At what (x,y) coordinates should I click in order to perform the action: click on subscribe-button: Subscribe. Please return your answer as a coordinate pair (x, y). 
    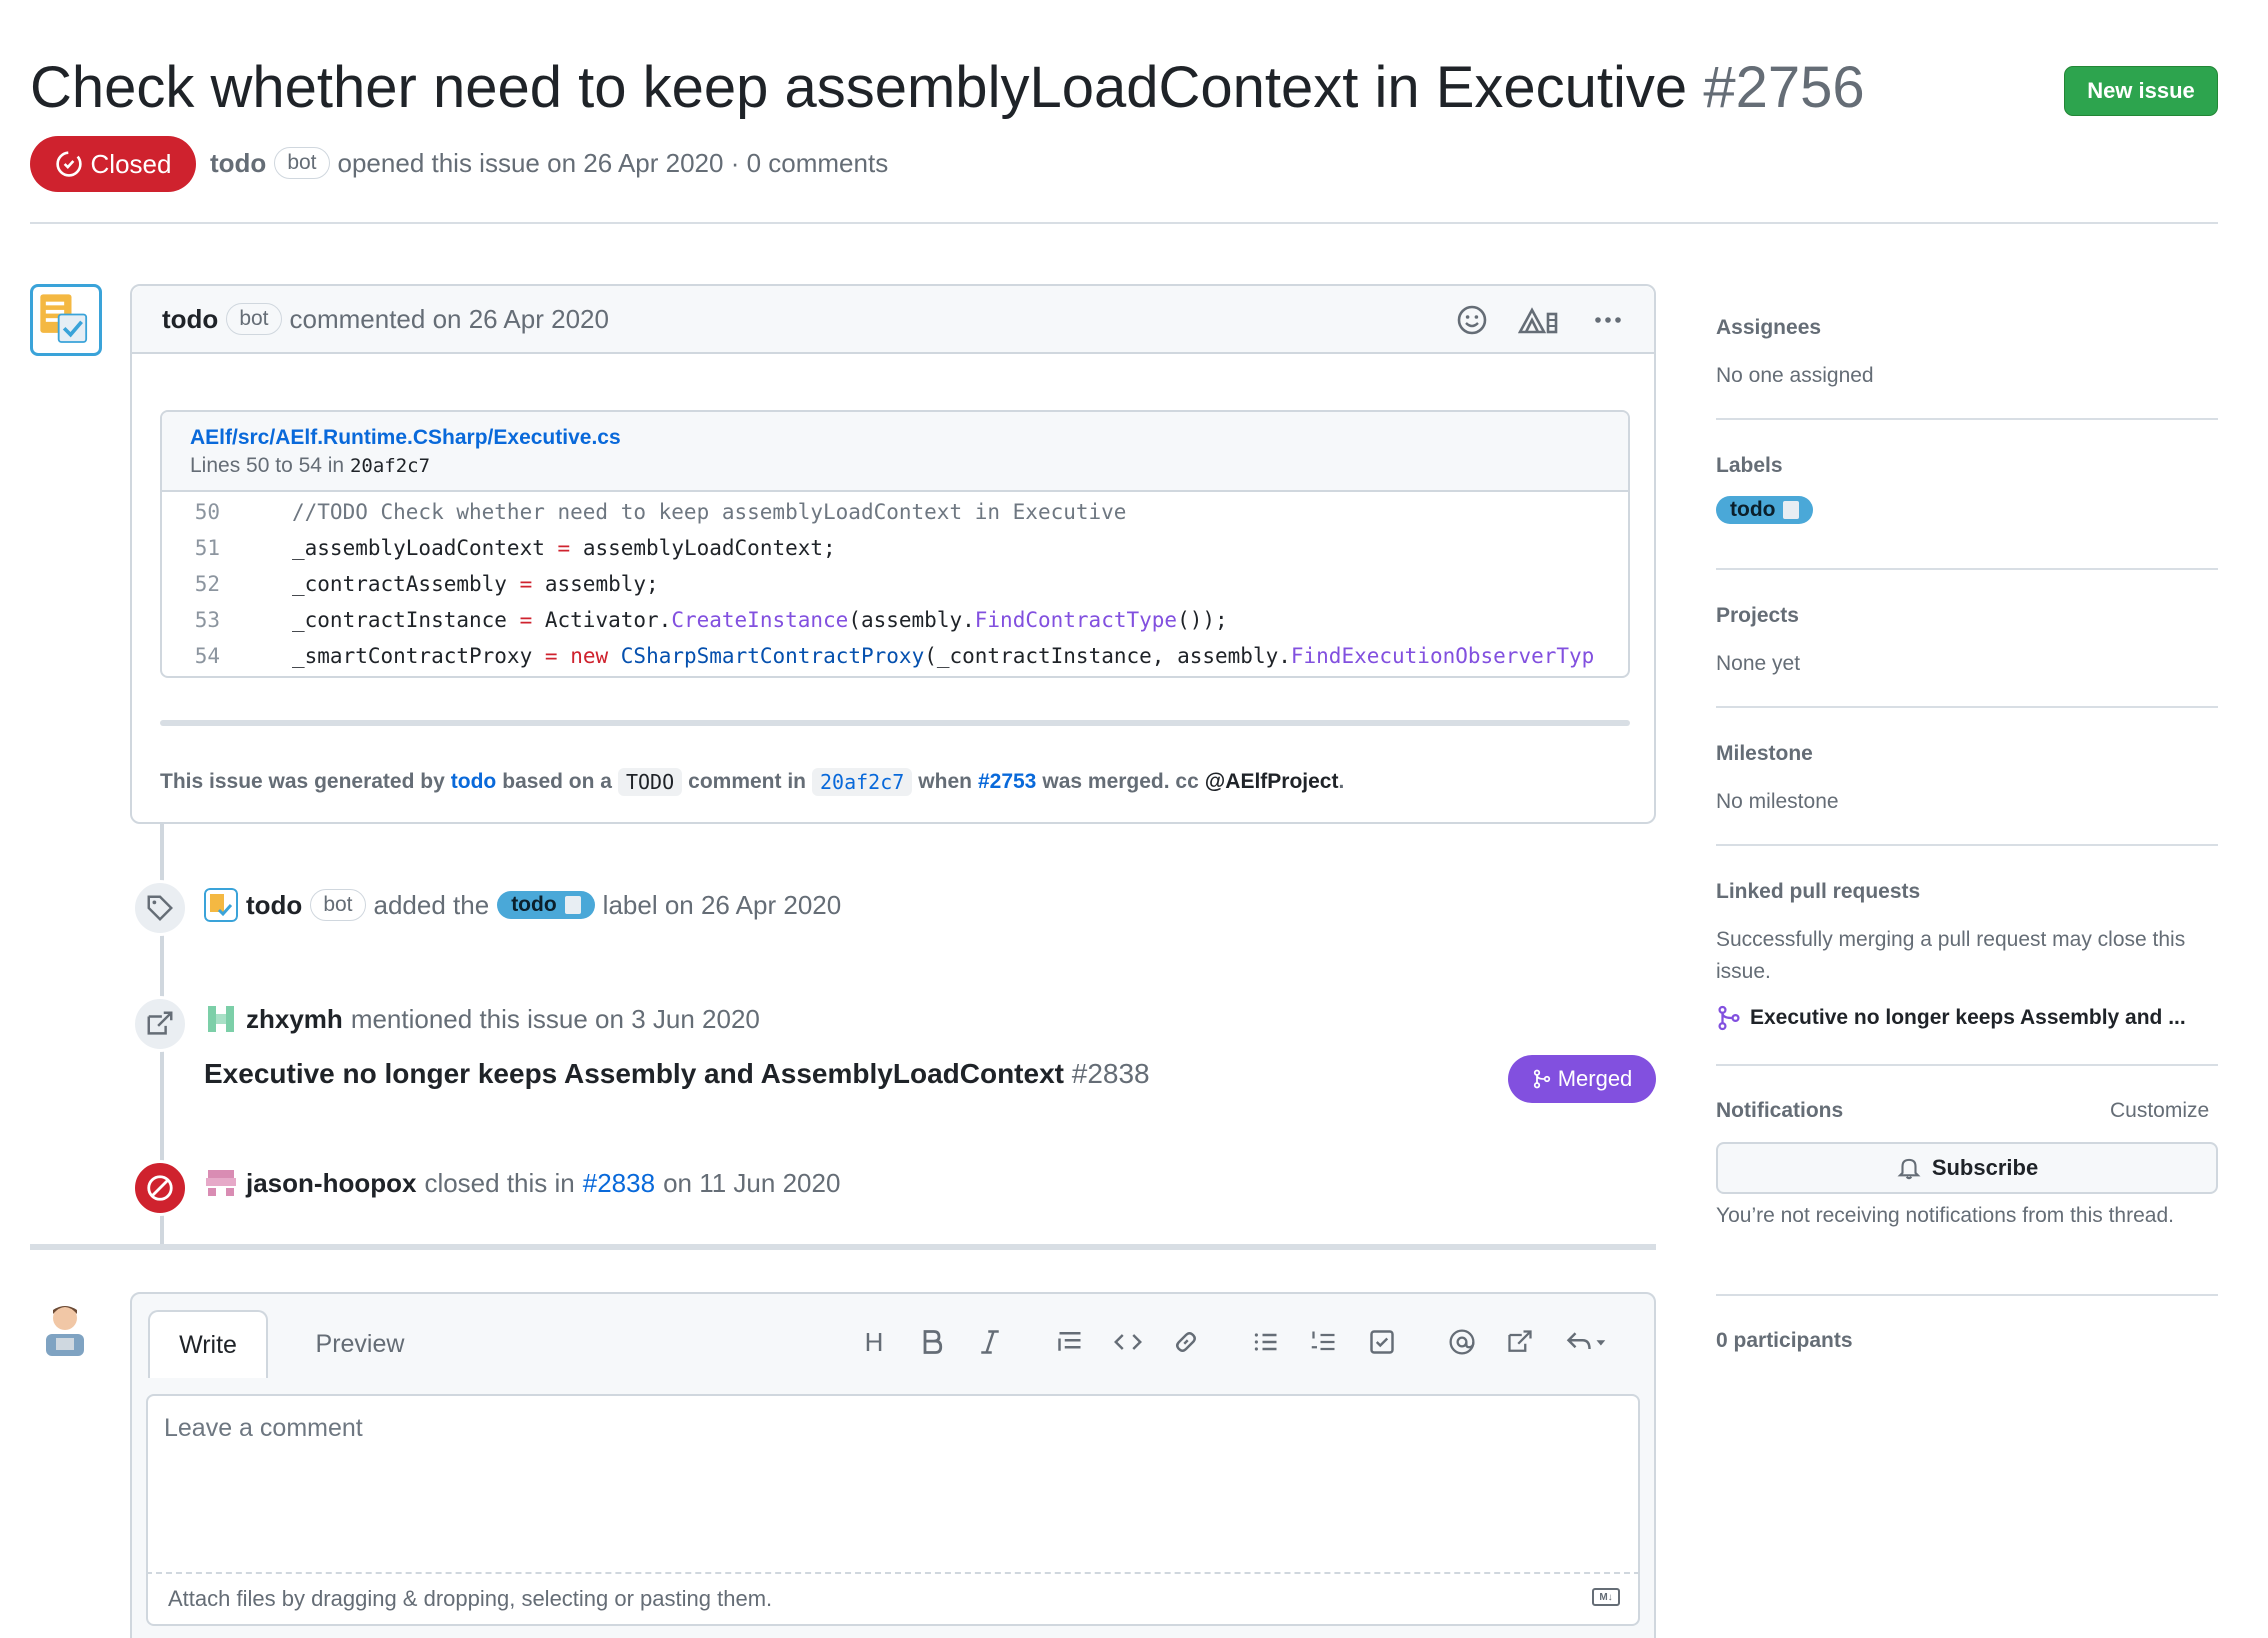
    Looking at the image, I should click on (1967, 1168).